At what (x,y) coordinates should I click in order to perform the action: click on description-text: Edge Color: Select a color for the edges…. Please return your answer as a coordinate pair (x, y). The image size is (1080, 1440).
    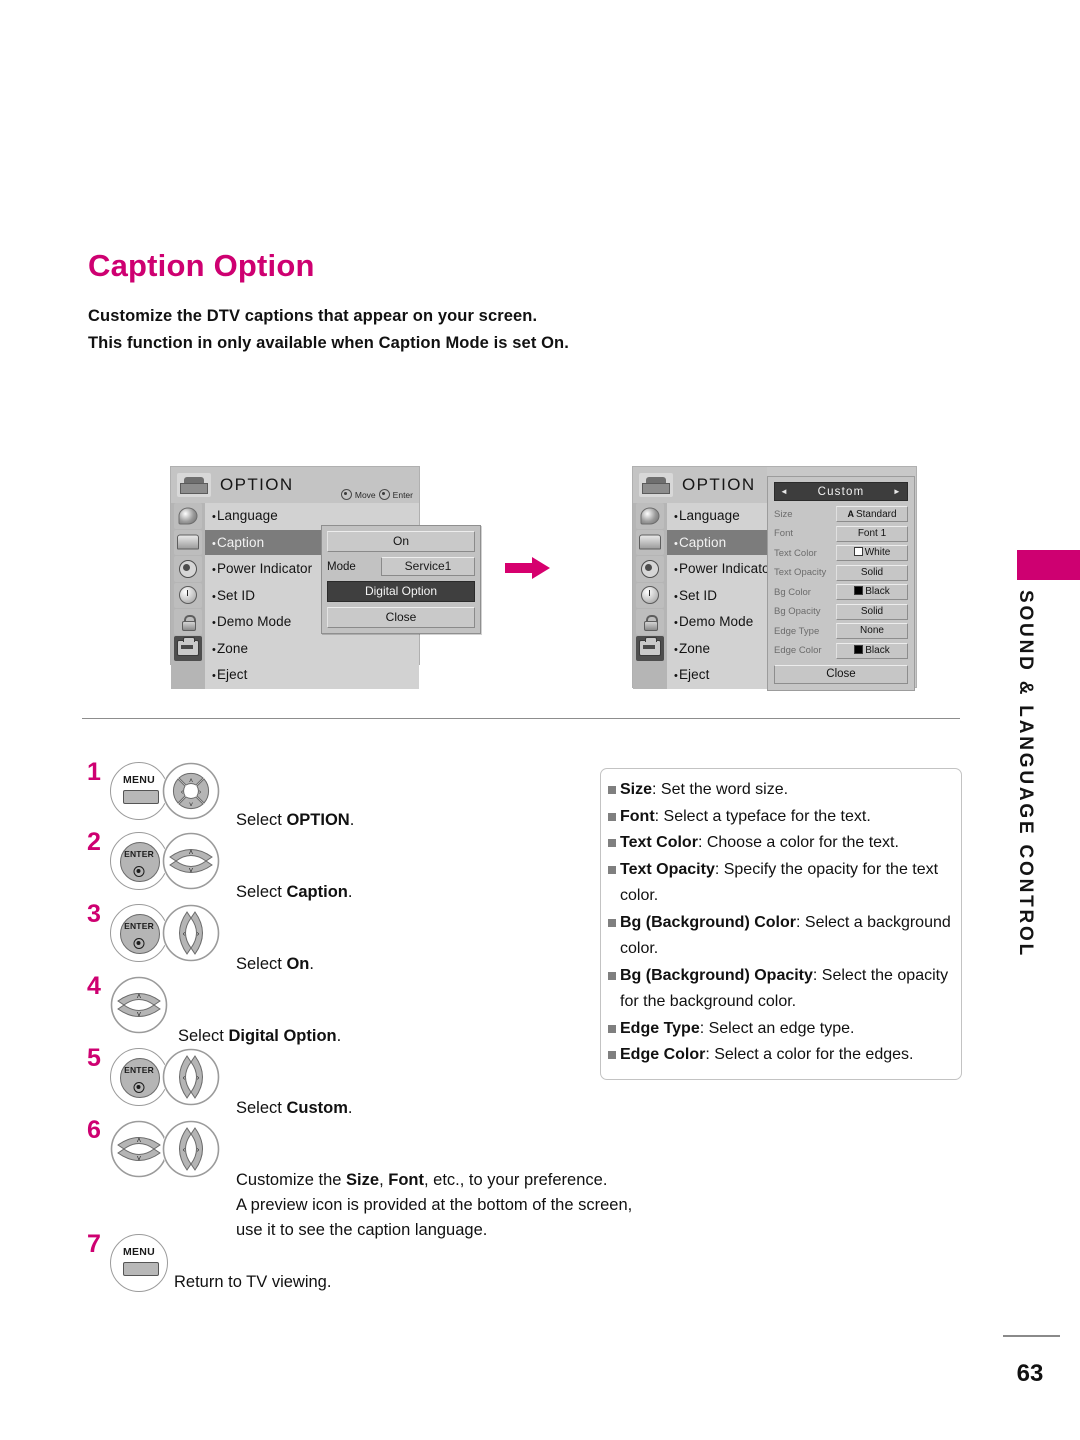
    Looking at the image, I should click on (767, 1054).